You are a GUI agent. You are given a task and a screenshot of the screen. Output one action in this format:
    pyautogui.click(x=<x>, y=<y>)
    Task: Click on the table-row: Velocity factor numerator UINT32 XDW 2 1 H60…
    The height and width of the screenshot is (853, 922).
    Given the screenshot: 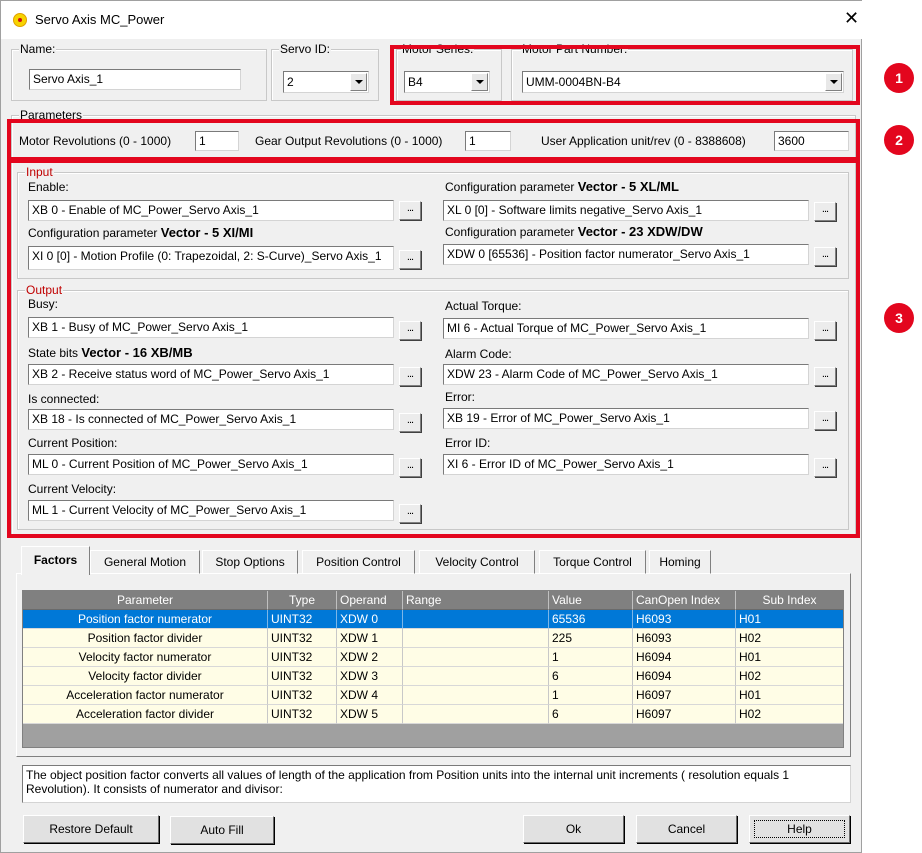 What is the action you would take?
    pyautogui.click(x=433, y=657)
    